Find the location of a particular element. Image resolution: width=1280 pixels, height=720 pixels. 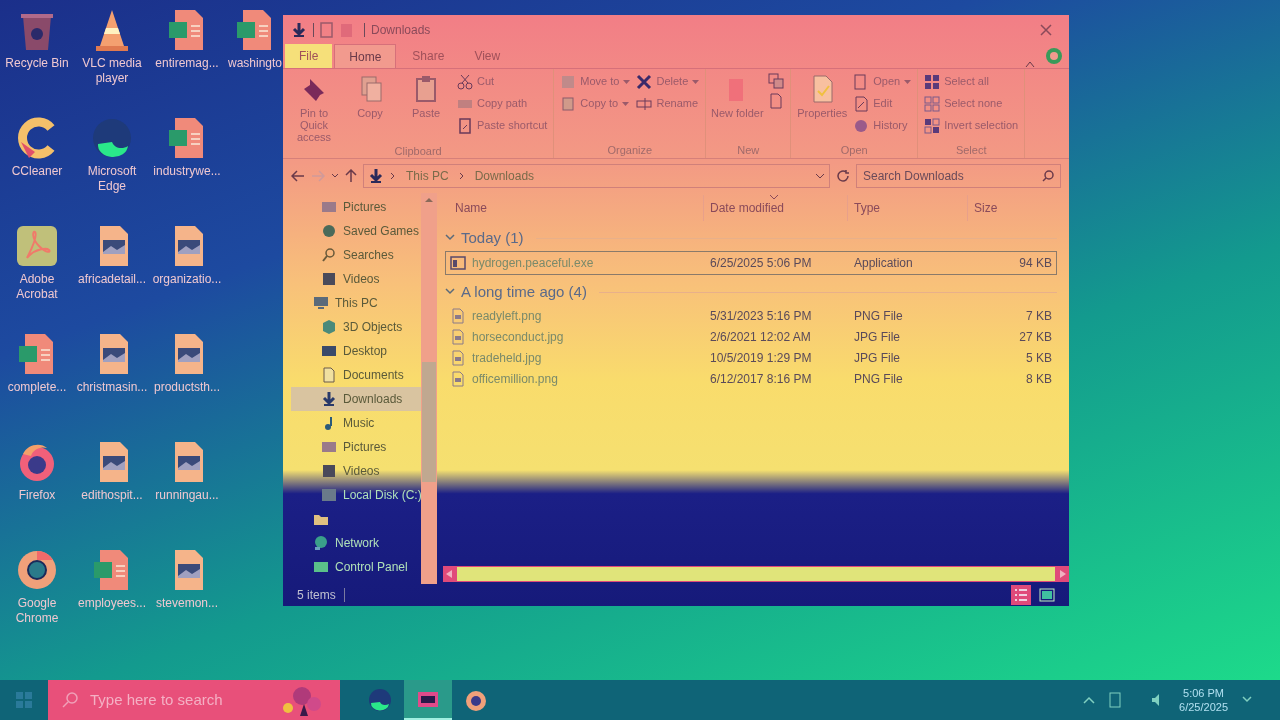

address-bar: This PC Downloads is located at coordinates (596, 176).